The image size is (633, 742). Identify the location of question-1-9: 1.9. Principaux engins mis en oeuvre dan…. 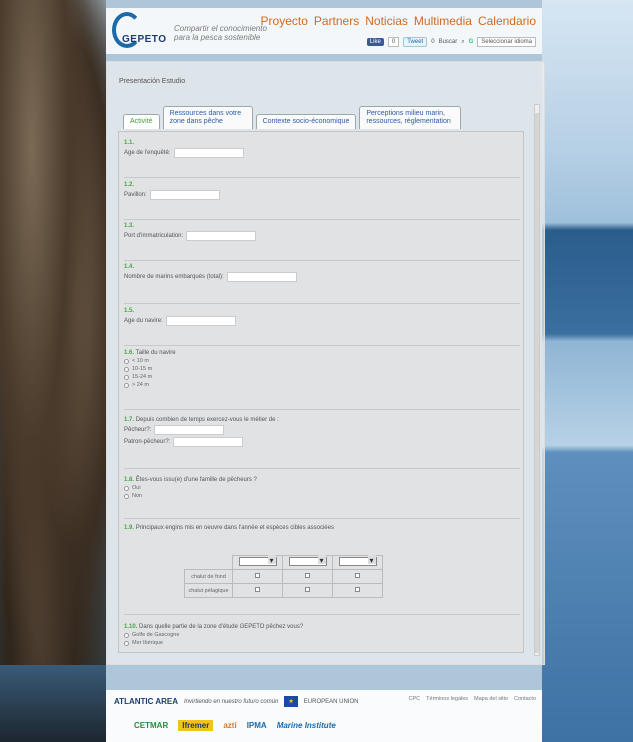
(322, 570).